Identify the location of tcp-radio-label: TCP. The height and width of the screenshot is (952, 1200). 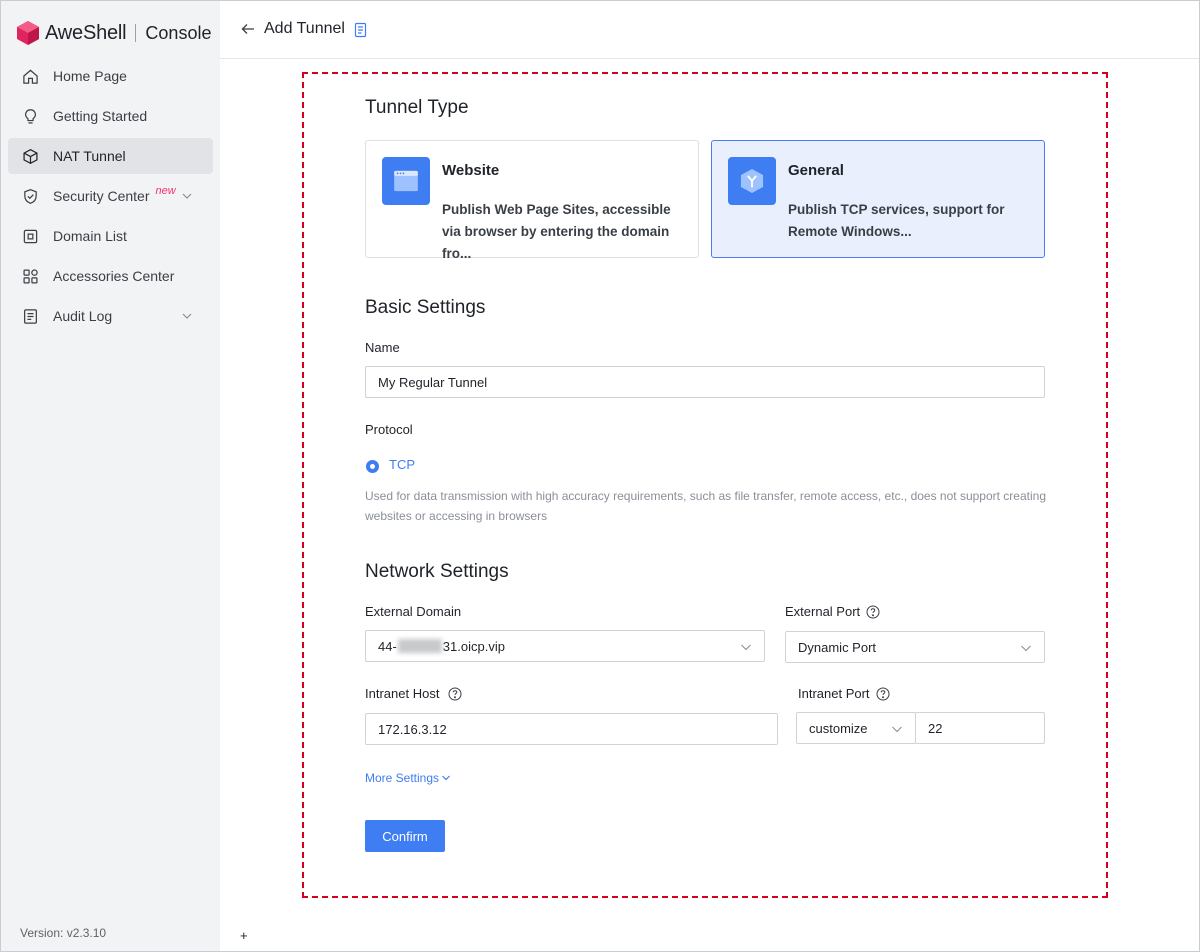
(402, 464).